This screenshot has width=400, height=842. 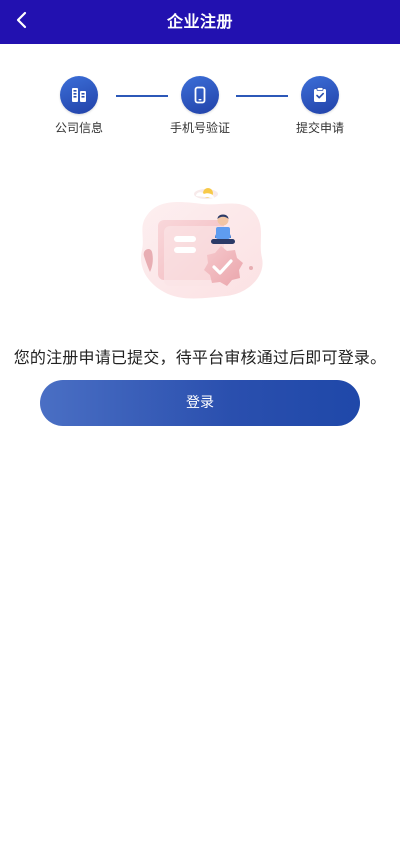 What do you see at coordinates (200, 357) in the screenshot?
I see `submission-message: 您的注册申请已提交，待平台审核通过后即可登录。` at bounding box center [200, 357].